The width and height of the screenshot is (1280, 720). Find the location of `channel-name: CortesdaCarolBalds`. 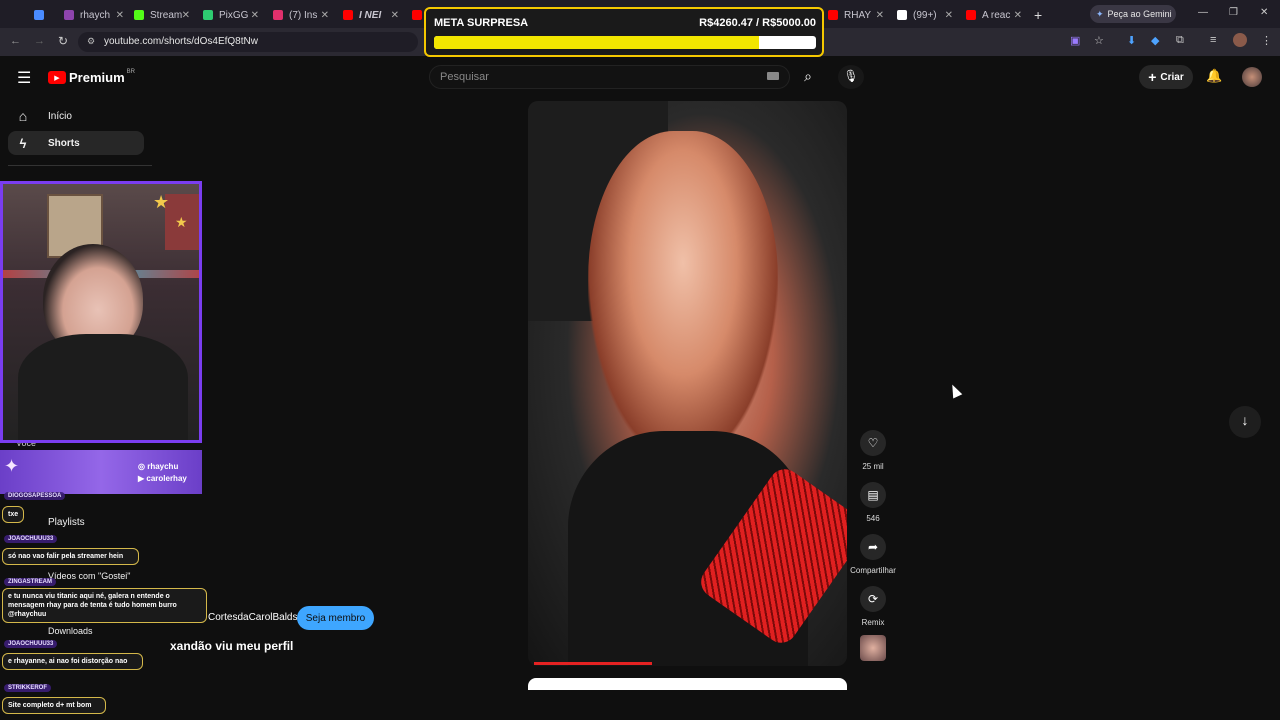

channel-name: CortesdaCarolBalds is located at coordinates (253, 617).